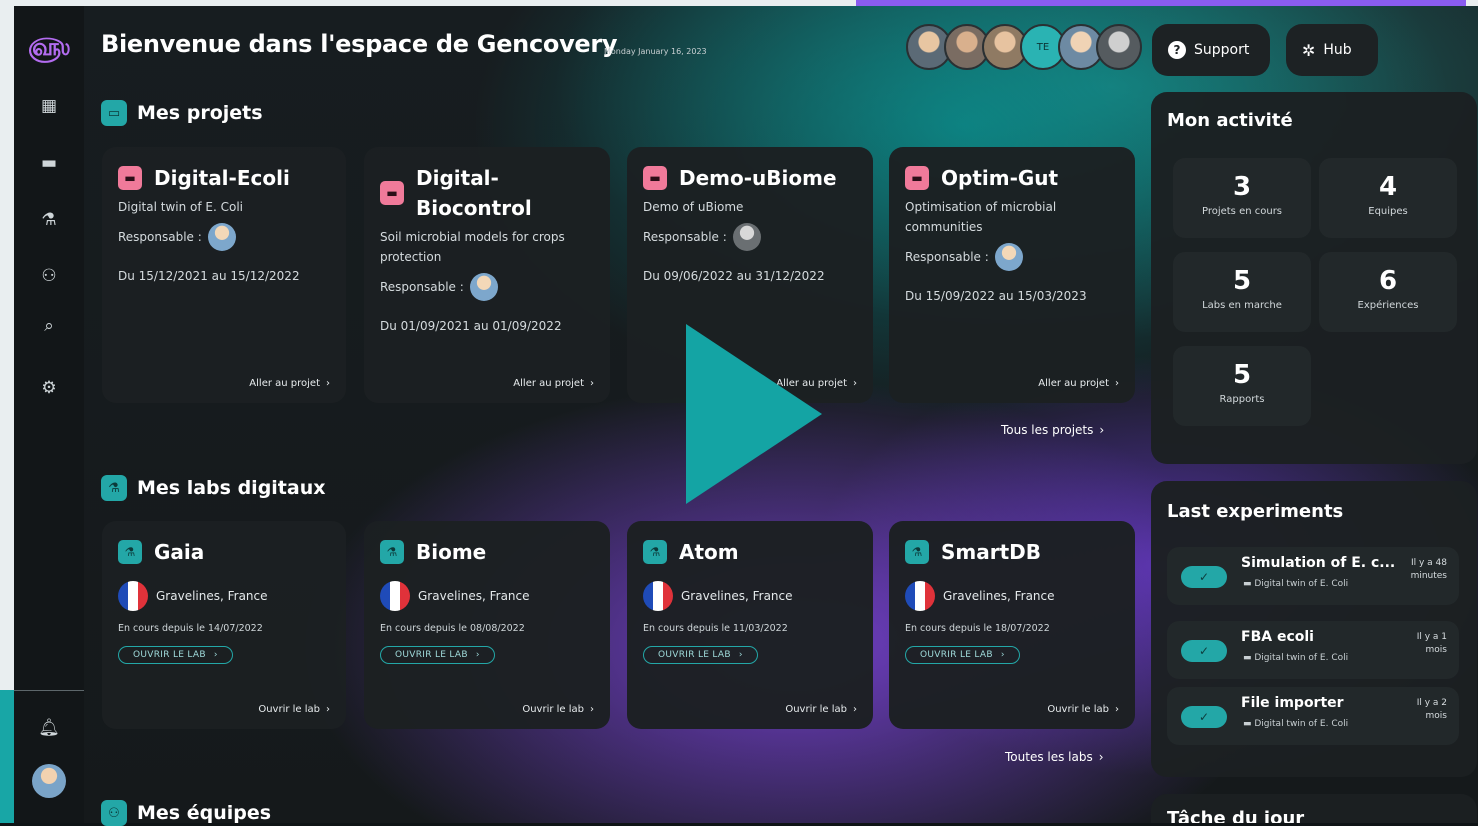 The height and width of the screenshot is (826, 1478). Describe the element at coordinates (49, 728) in the screenshot. I see `bell-icon: 🔔︎` at that location.